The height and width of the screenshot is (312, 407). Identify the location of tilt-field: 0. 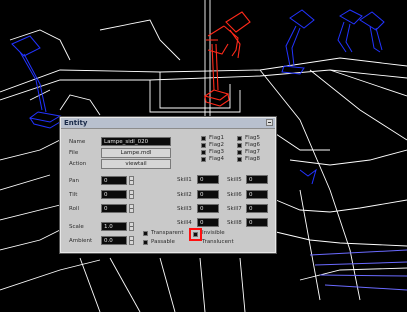
(114, 194).